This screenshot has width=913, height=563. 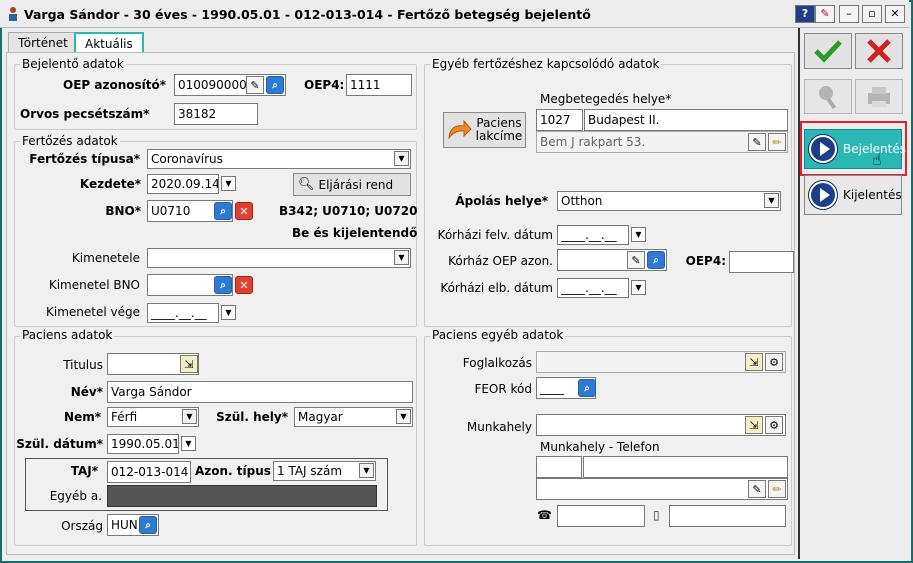 What do you see at coordinates (825, 14) in the screenshot?
I see `pin-icon: ✎` at bounding box center [825, 14].